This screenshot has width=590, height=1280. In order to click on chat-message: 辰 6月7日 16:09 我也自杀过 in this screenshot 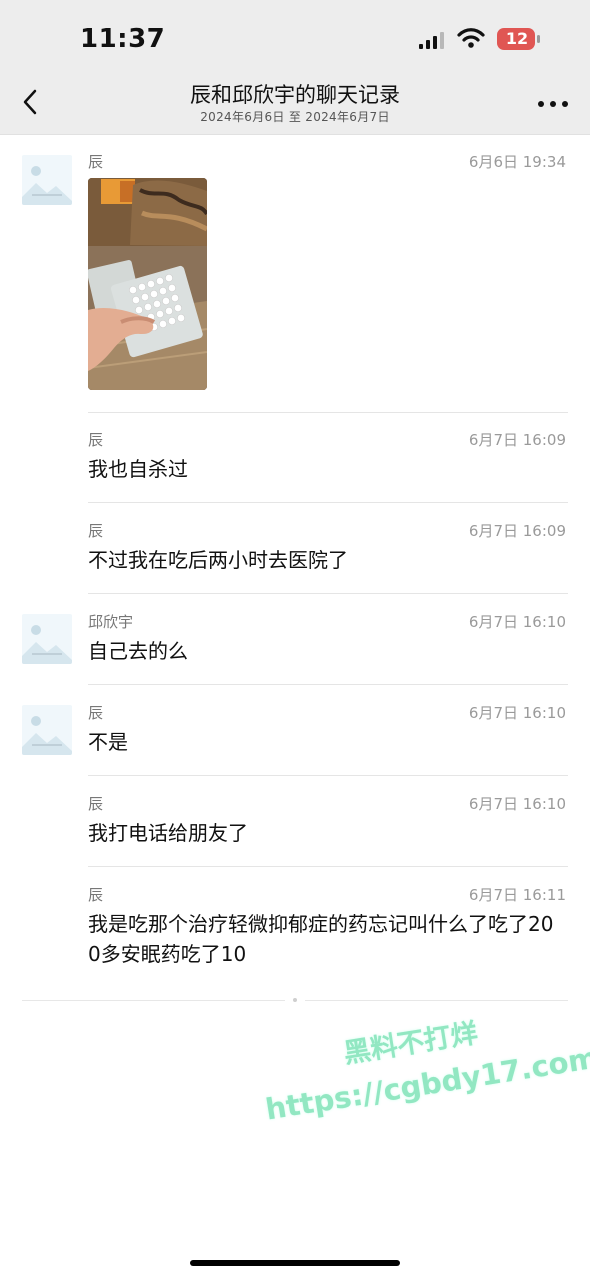, I will do `click(295, 457)`.